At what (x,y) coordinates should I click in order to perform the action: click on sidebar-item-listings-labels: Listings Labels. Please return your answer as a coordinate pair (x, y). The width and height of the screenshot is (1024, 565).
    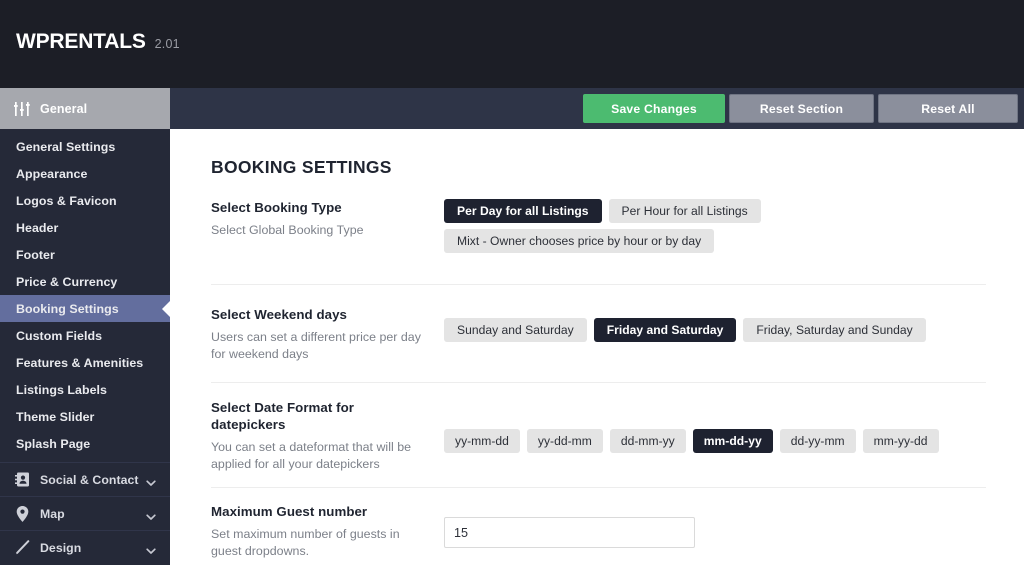
    Looking at the image, I should click on (85, 389).